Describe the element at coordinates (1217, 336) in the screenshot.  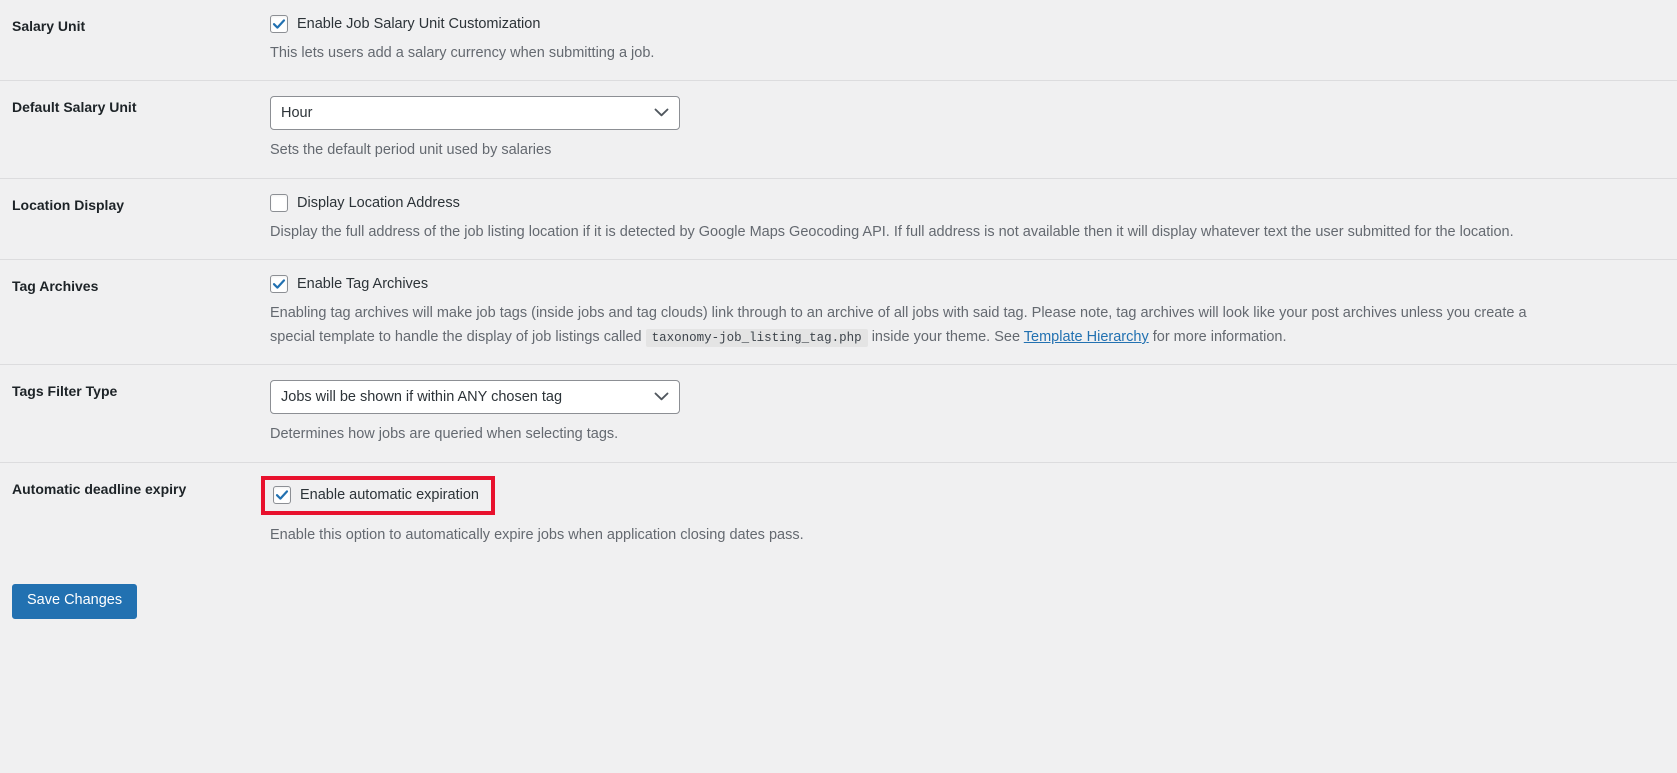
I see `description-text-part3: for more information.` at that location.